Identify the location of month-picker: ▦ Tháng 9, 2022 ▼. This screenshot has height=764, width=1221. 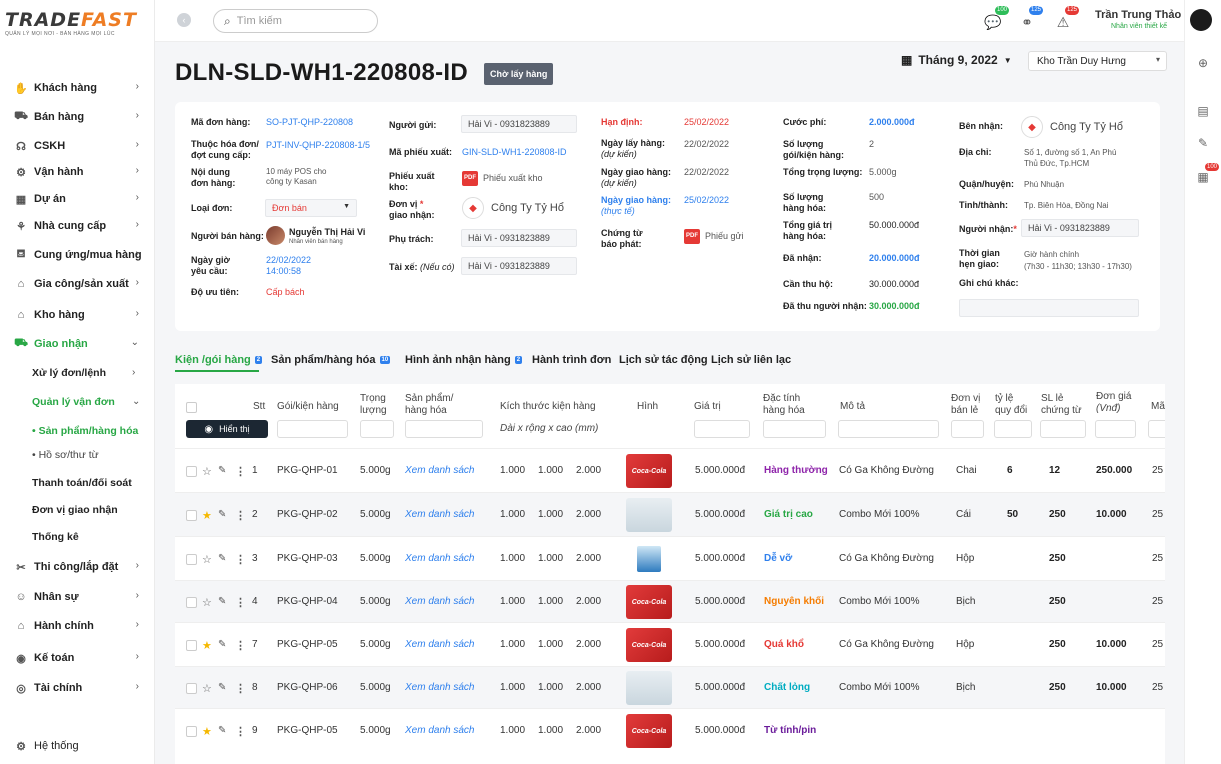
(956, 60).